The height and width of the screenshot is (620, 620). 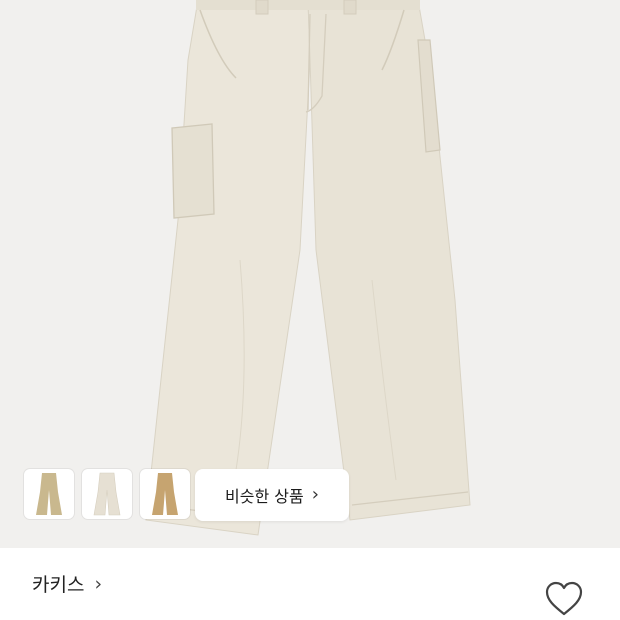 I want to click on color-selector-link: 카키스 ›, so click(x=67, y=583).